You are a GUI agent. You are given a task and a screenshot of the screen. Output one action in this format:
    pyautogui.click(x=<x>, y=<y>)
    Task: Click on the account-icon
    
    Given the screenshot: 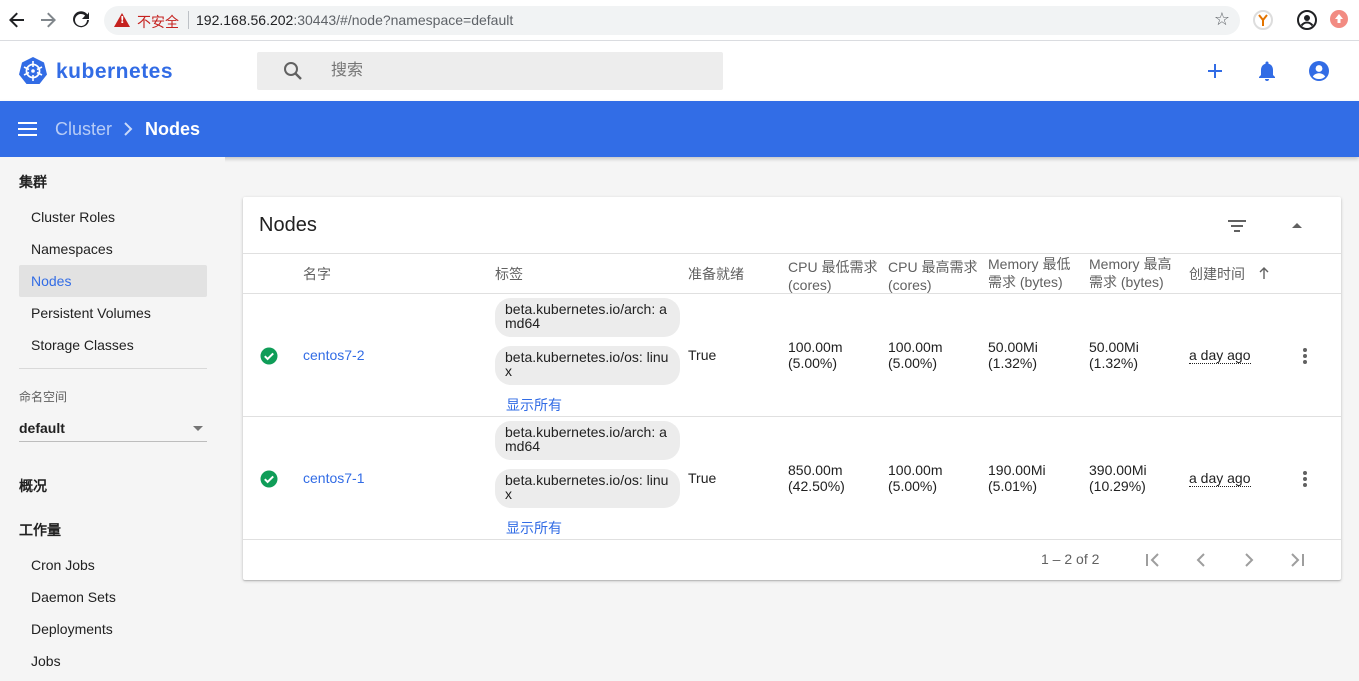 What is the action you would take?
    pyautogui.click(x=1319, y=71)
    